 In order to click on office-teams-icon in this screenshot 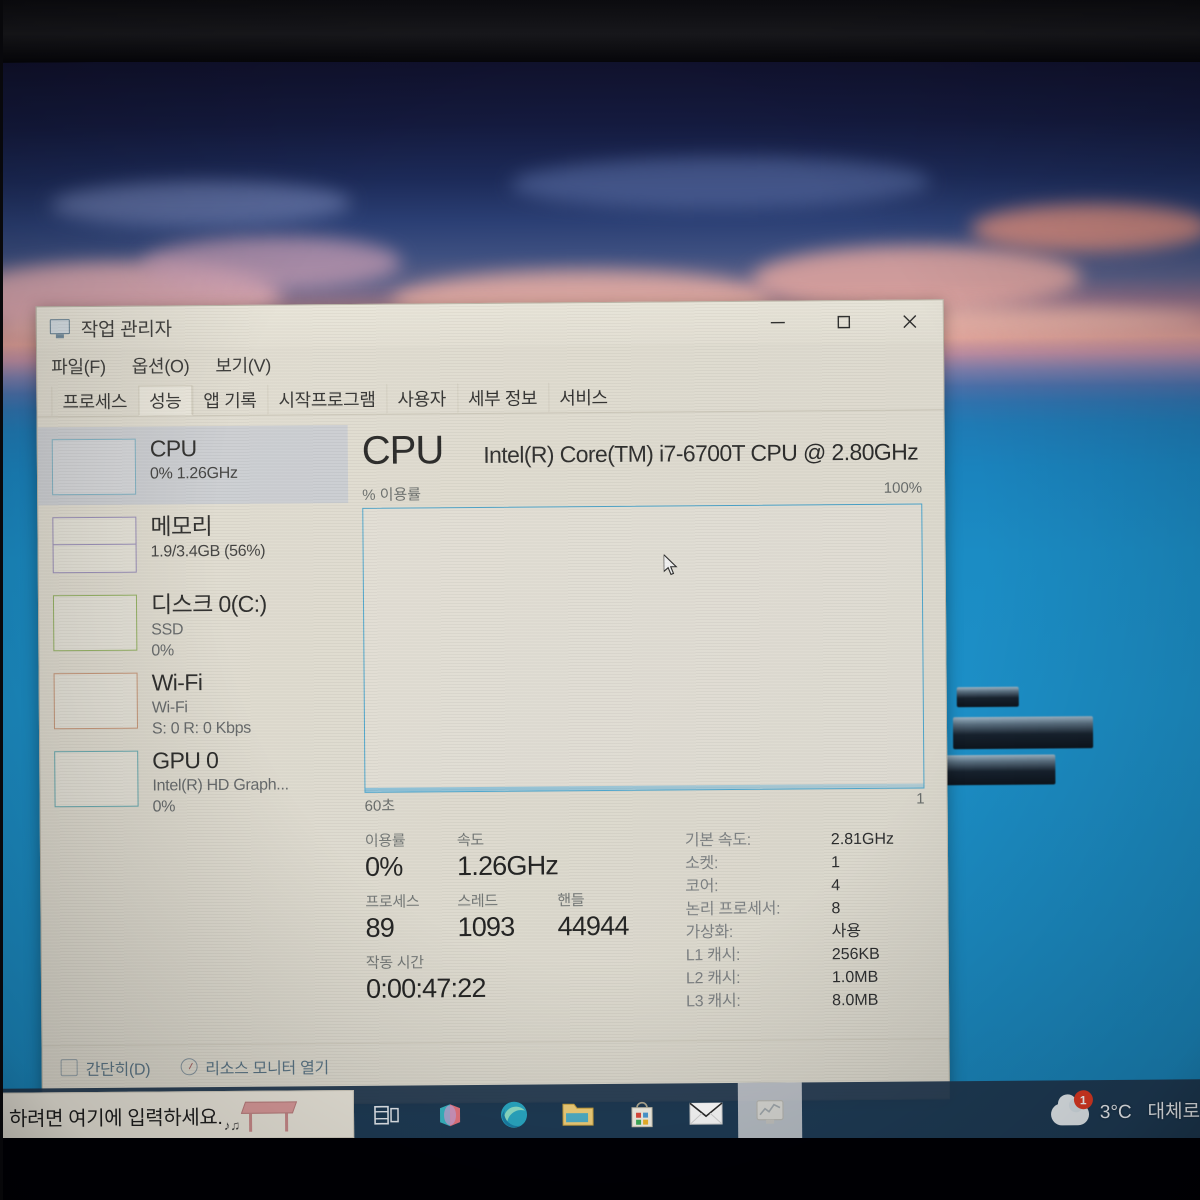, I will do `click(450, 1115)`.